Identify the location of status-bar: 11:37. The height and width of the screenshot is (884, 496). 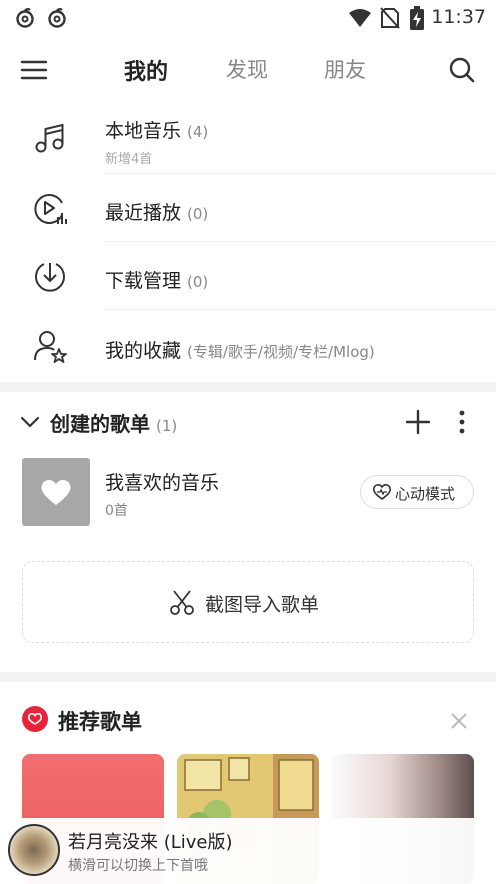
(248, 18).